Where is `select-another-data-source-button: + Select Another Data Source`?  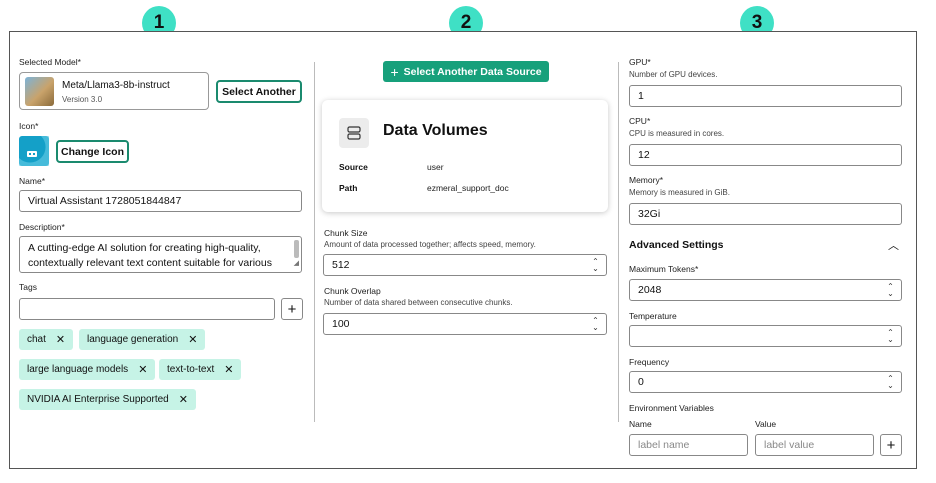 select-another-data-source-button: + Select Another Data Source is located at coordinates (466, 71).